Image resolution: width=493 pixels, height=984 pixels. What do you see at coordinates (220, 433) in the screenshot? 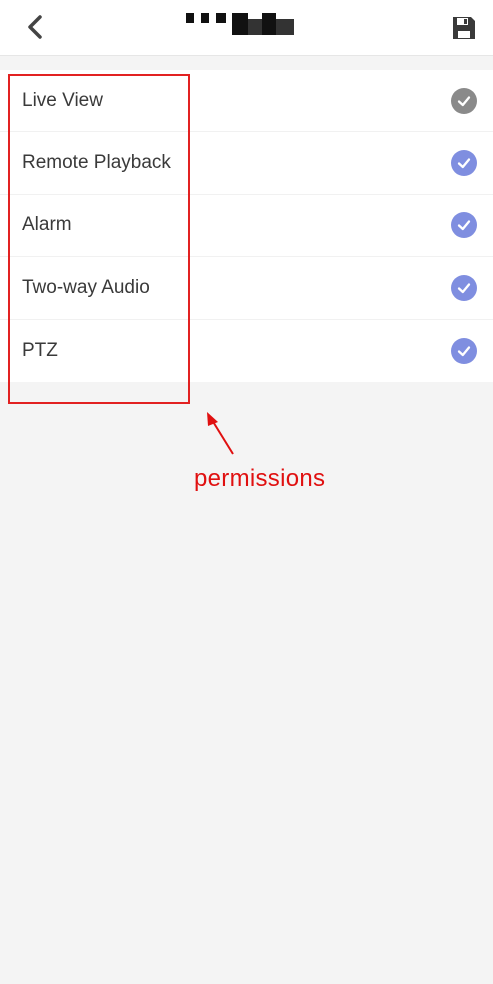
I see `annotation-arrow` at bounding box center [220, 433].